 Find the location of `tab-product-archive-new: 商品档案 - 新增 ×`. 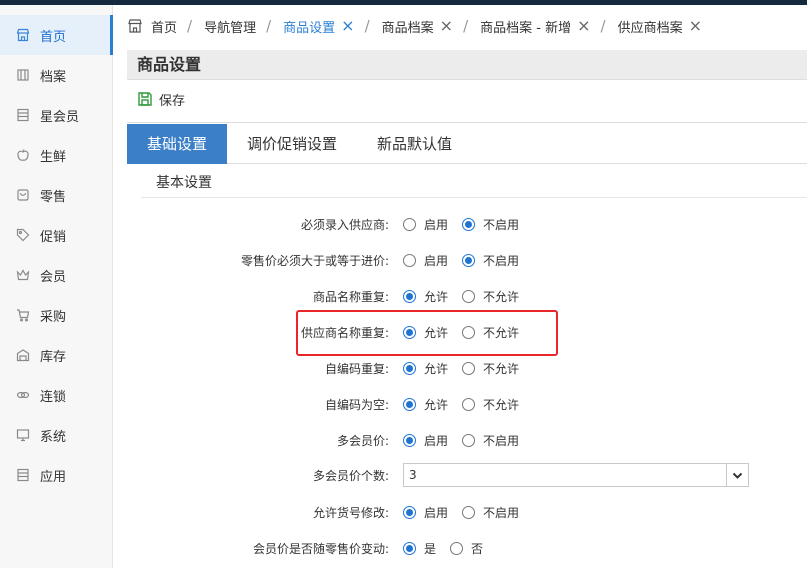

tab-product-archive-new: 商品档案 - 新增 × is located at coordinates (535, 26).